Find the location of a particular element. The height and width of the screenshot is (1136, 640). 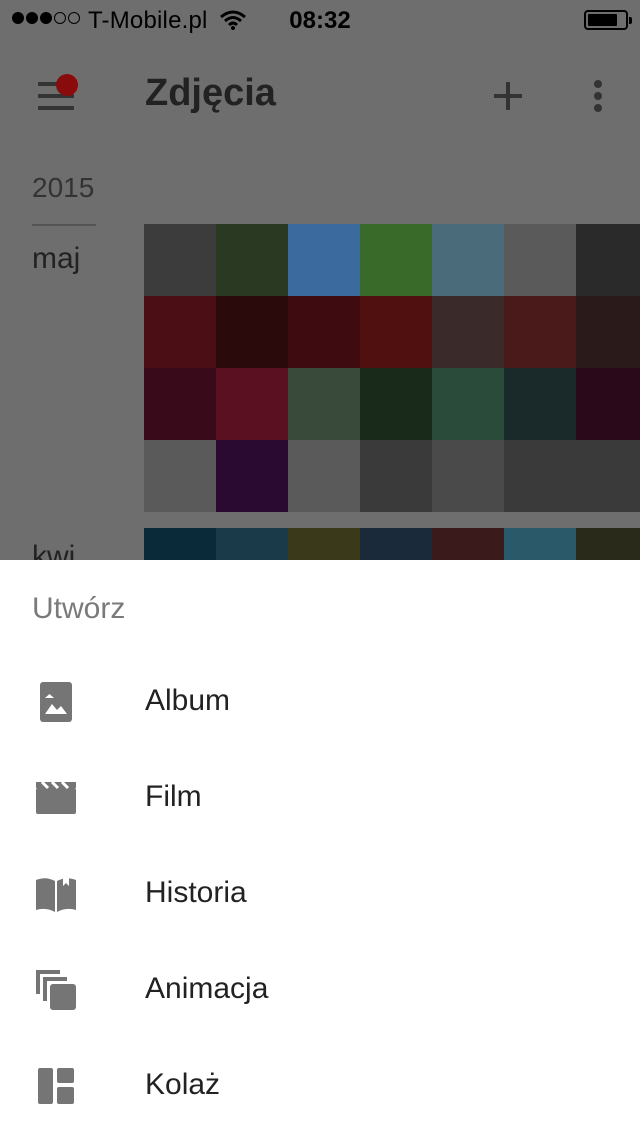

year-divider is located at coordinates (64, 225).